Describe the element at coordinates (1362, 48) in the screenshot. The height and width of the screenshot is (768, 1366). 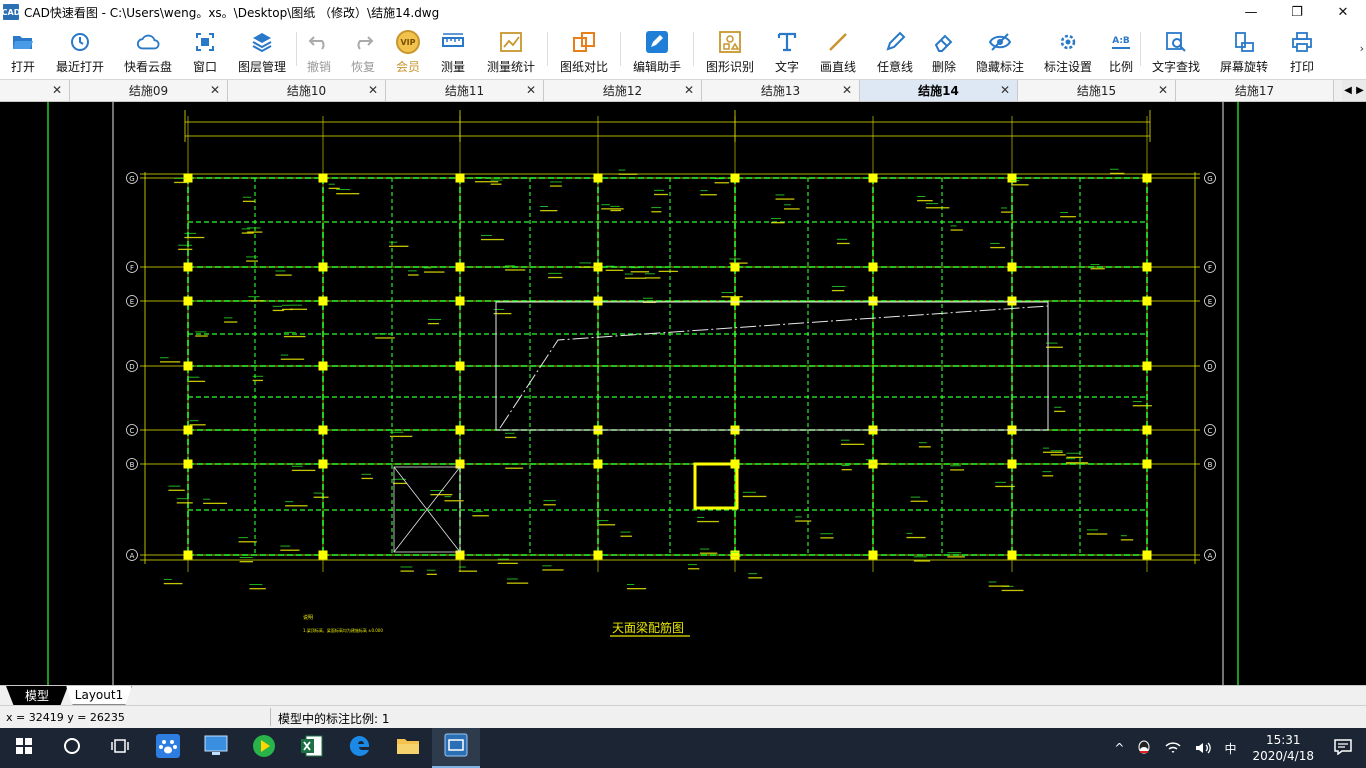
I see `toolbar-more-arrow: ›` at that location.